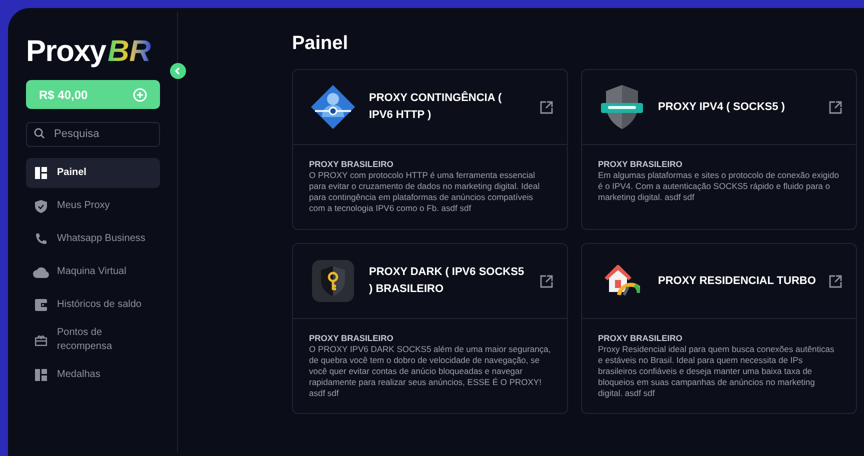  I want to click on logo-text: Proxy, so click(66, 52).